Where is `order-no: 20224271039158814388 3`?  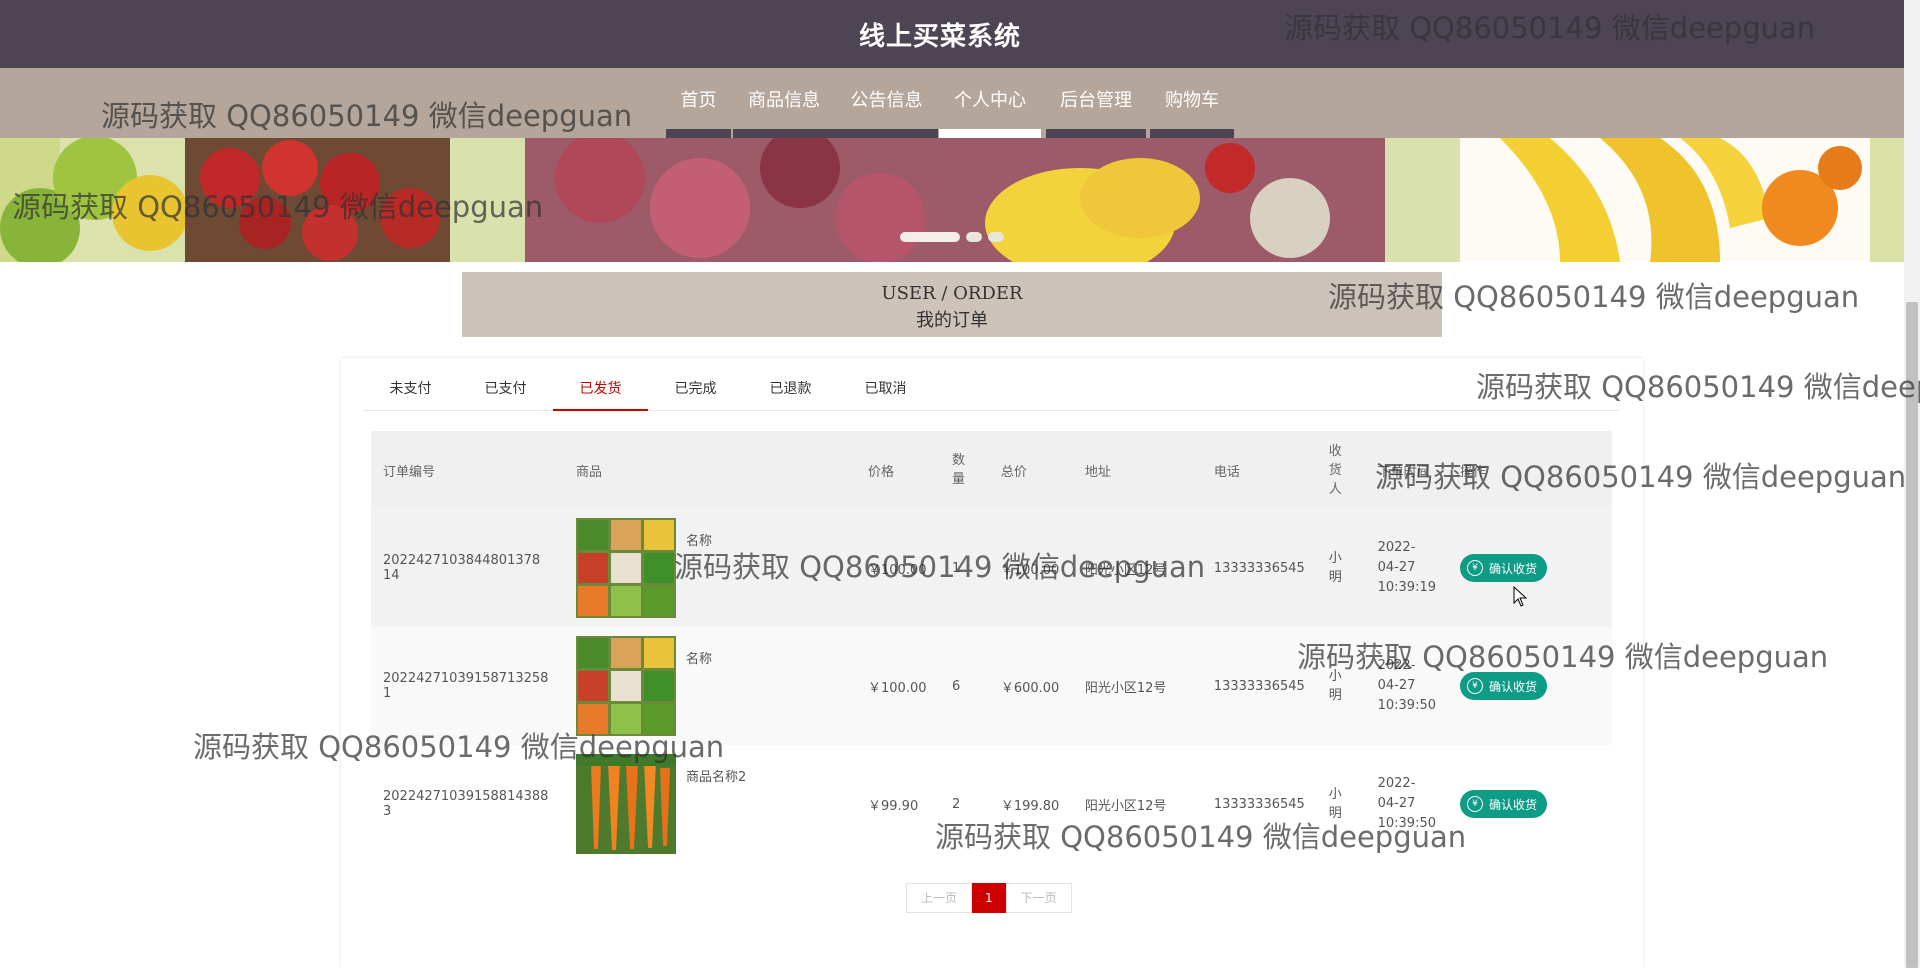
order-no: 20224271039158814388 3 is located at coordinates (467, 804).